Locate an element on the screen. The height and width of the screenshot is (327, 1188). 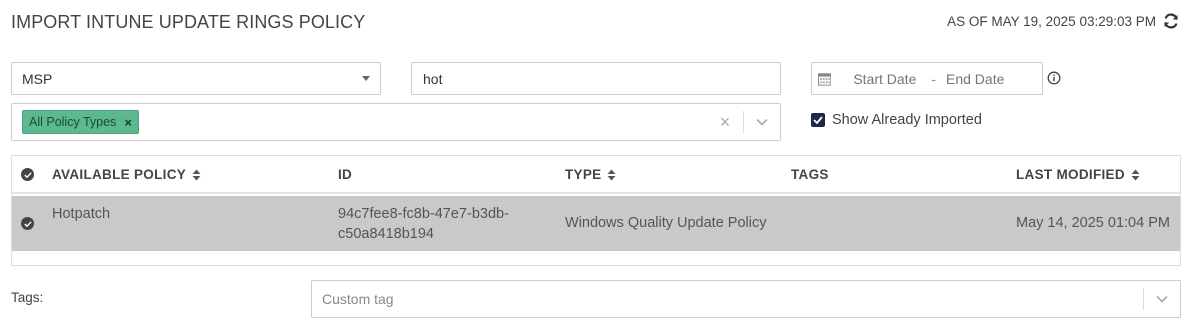
cell-last-modified: May 14, 2025 01:04 PM is located at coordinates (1093, 223).